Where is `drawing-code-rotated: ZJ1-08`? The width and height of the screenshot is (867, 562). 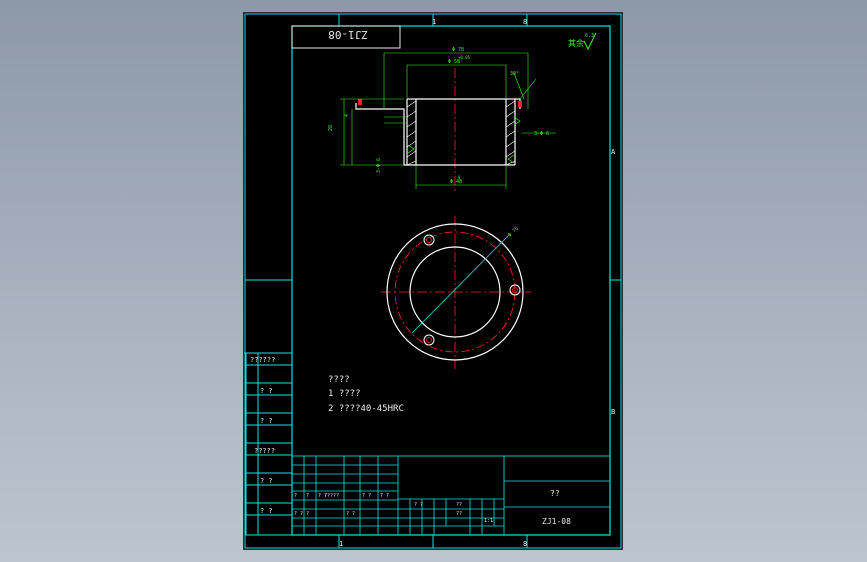 drawing-code-rotated: ZJ1-08 is located at coordinates (348, 34).